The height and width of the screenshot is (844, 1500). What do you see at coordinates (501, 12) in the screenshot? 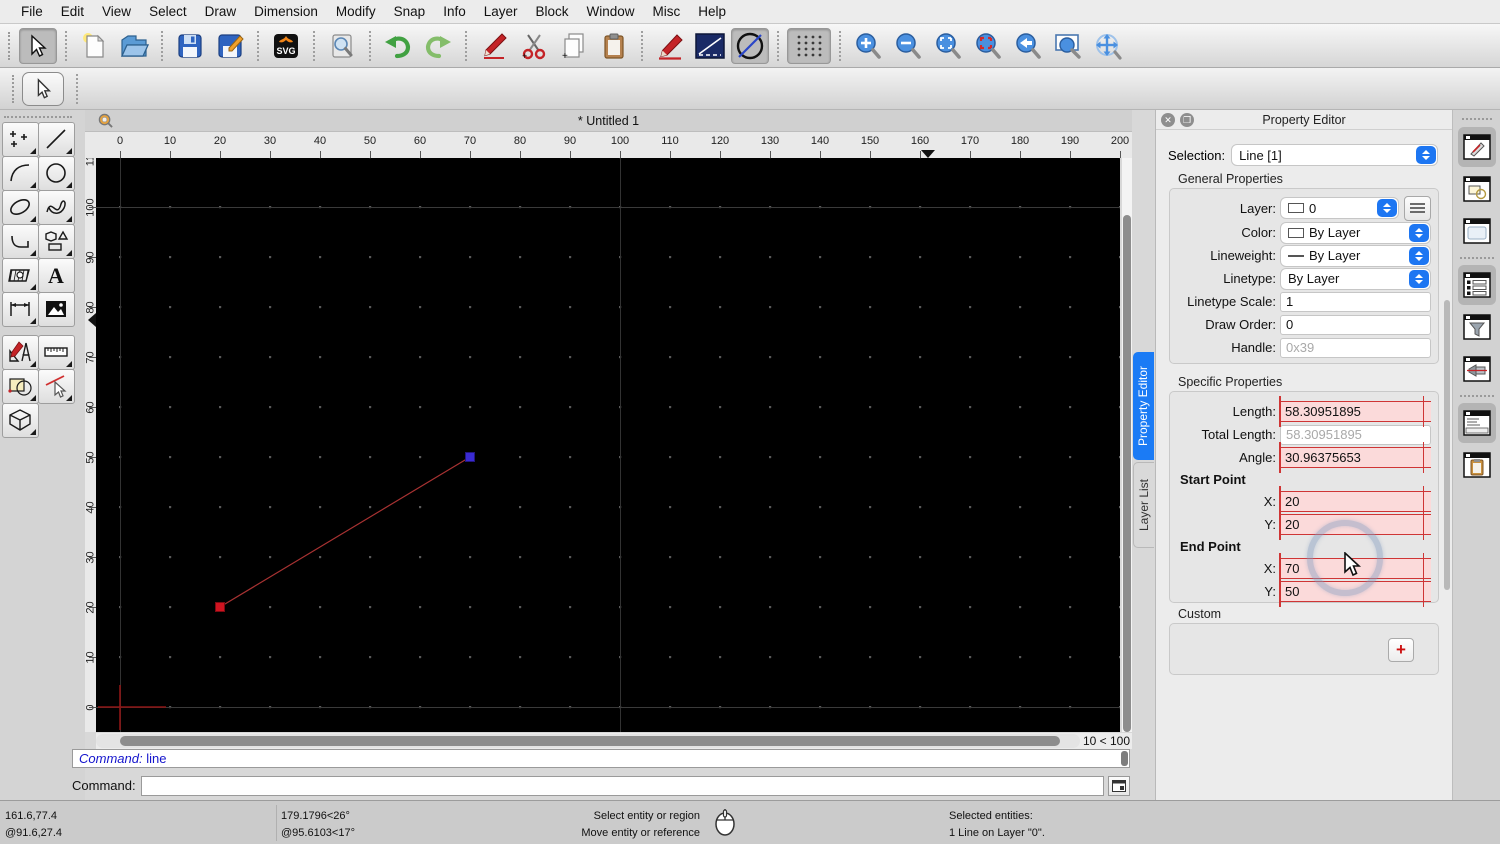
I see `menu-layer: Layer` at bounding box center [501, 12].